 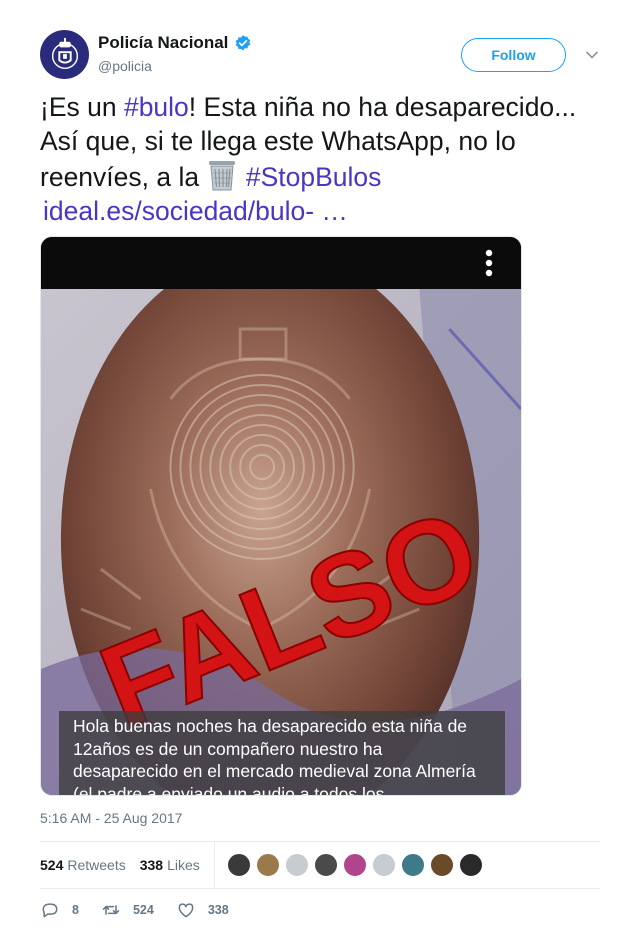 I want to click on wastebasket-icon, so click(x=222, y=176).